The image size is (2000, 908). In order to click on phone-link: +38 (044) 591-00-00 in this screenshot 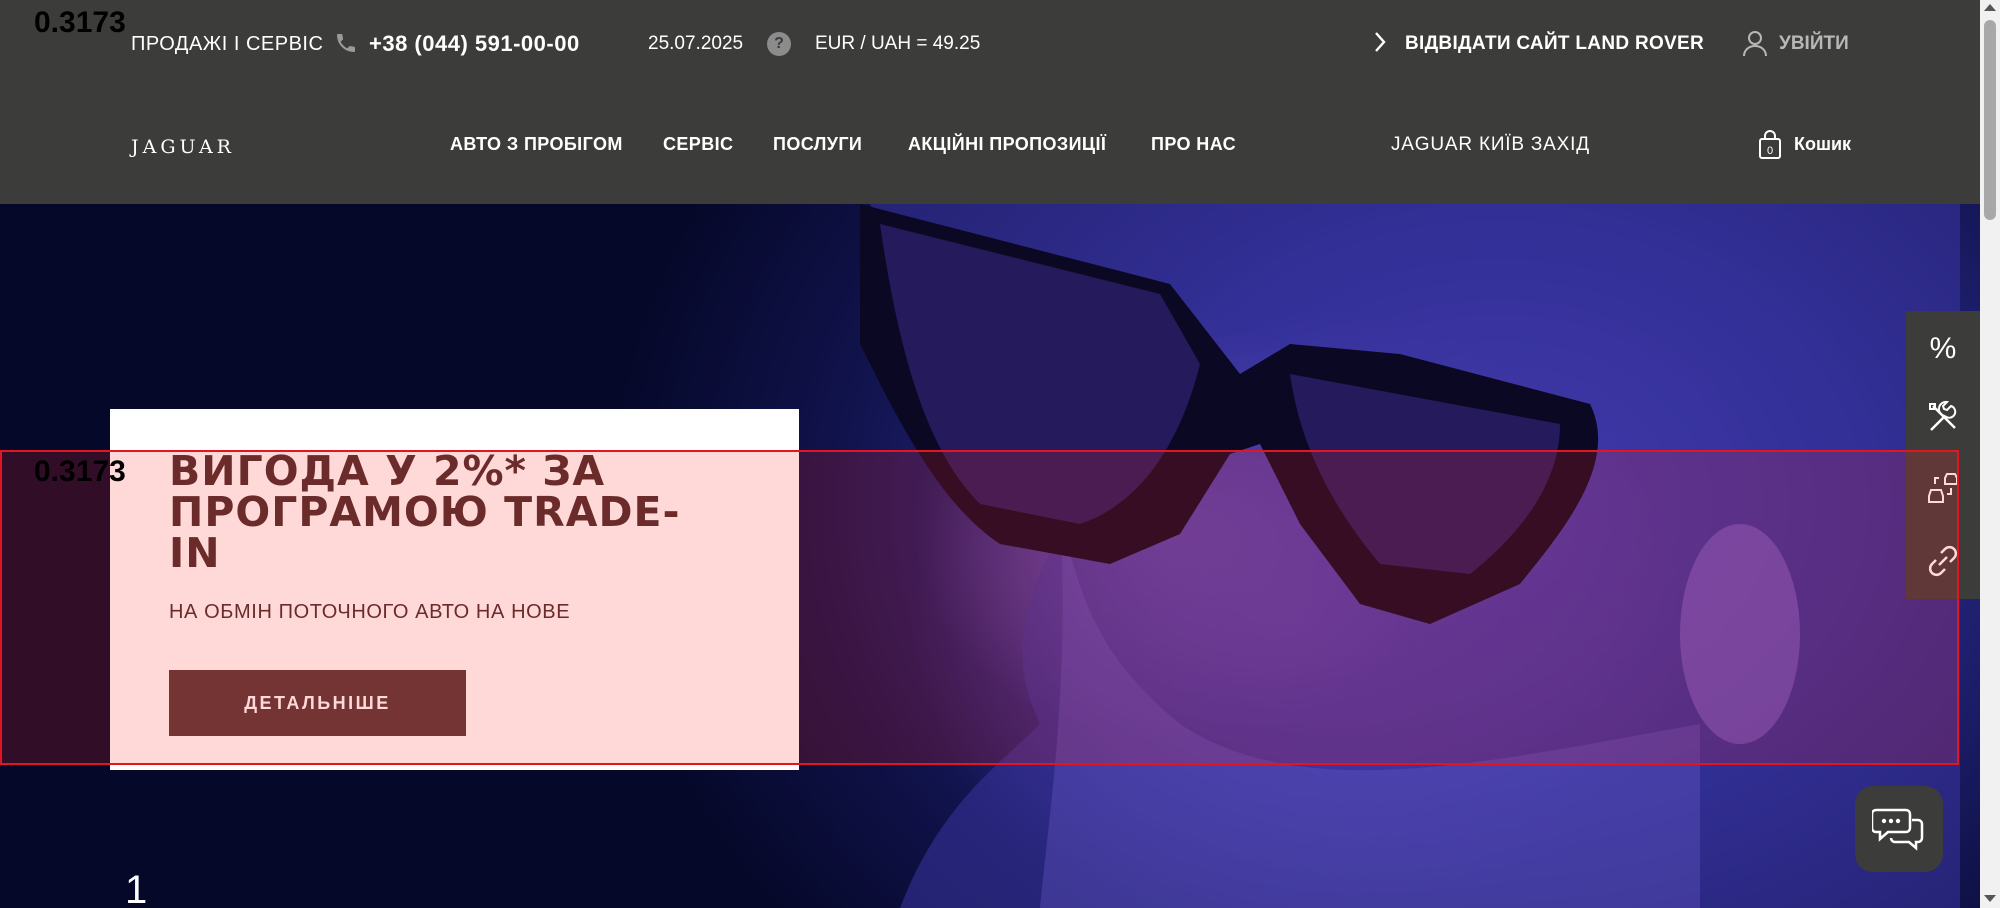, I will do `click(474, 44)`.